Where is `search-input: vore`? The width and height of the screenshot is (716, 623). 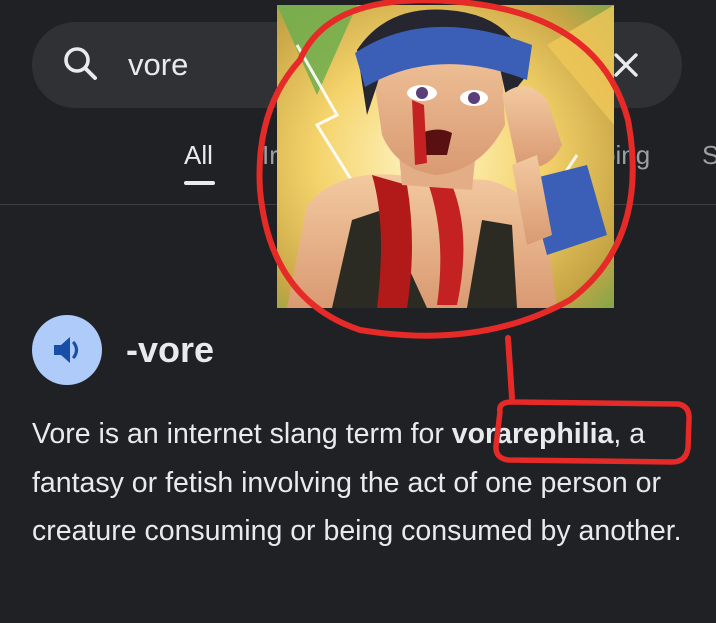 search-input: vore is located at coordinates (158, 65).